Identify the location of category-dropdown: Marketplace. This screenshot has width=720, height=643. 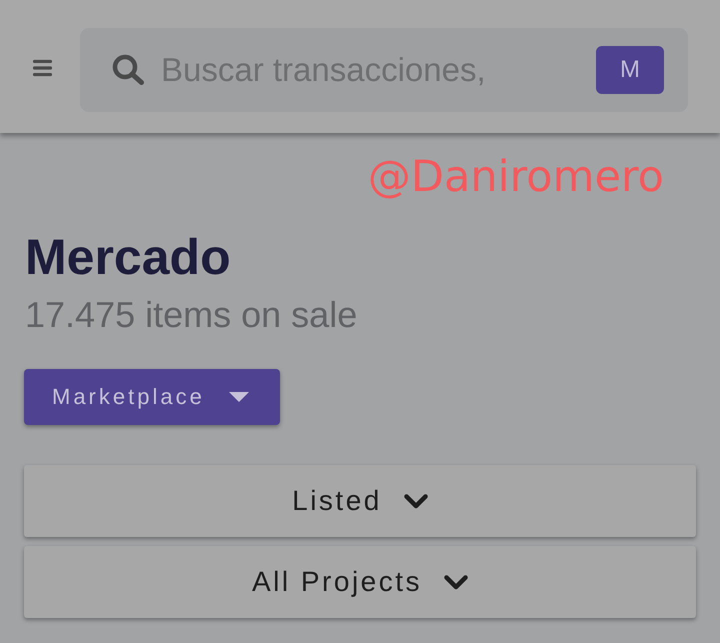
(152, 397).